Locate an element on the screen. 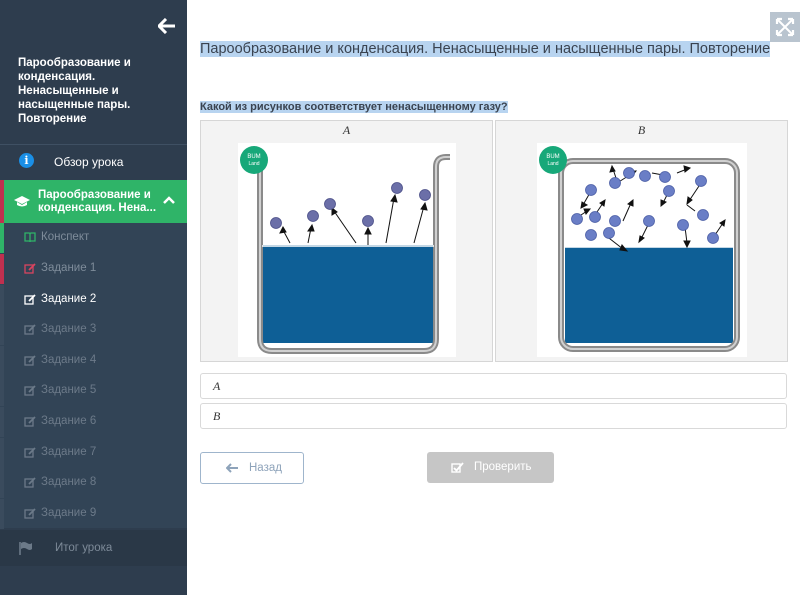 This screenshot has width=804, height=595. book-icon is located at coordinates (30, 237).